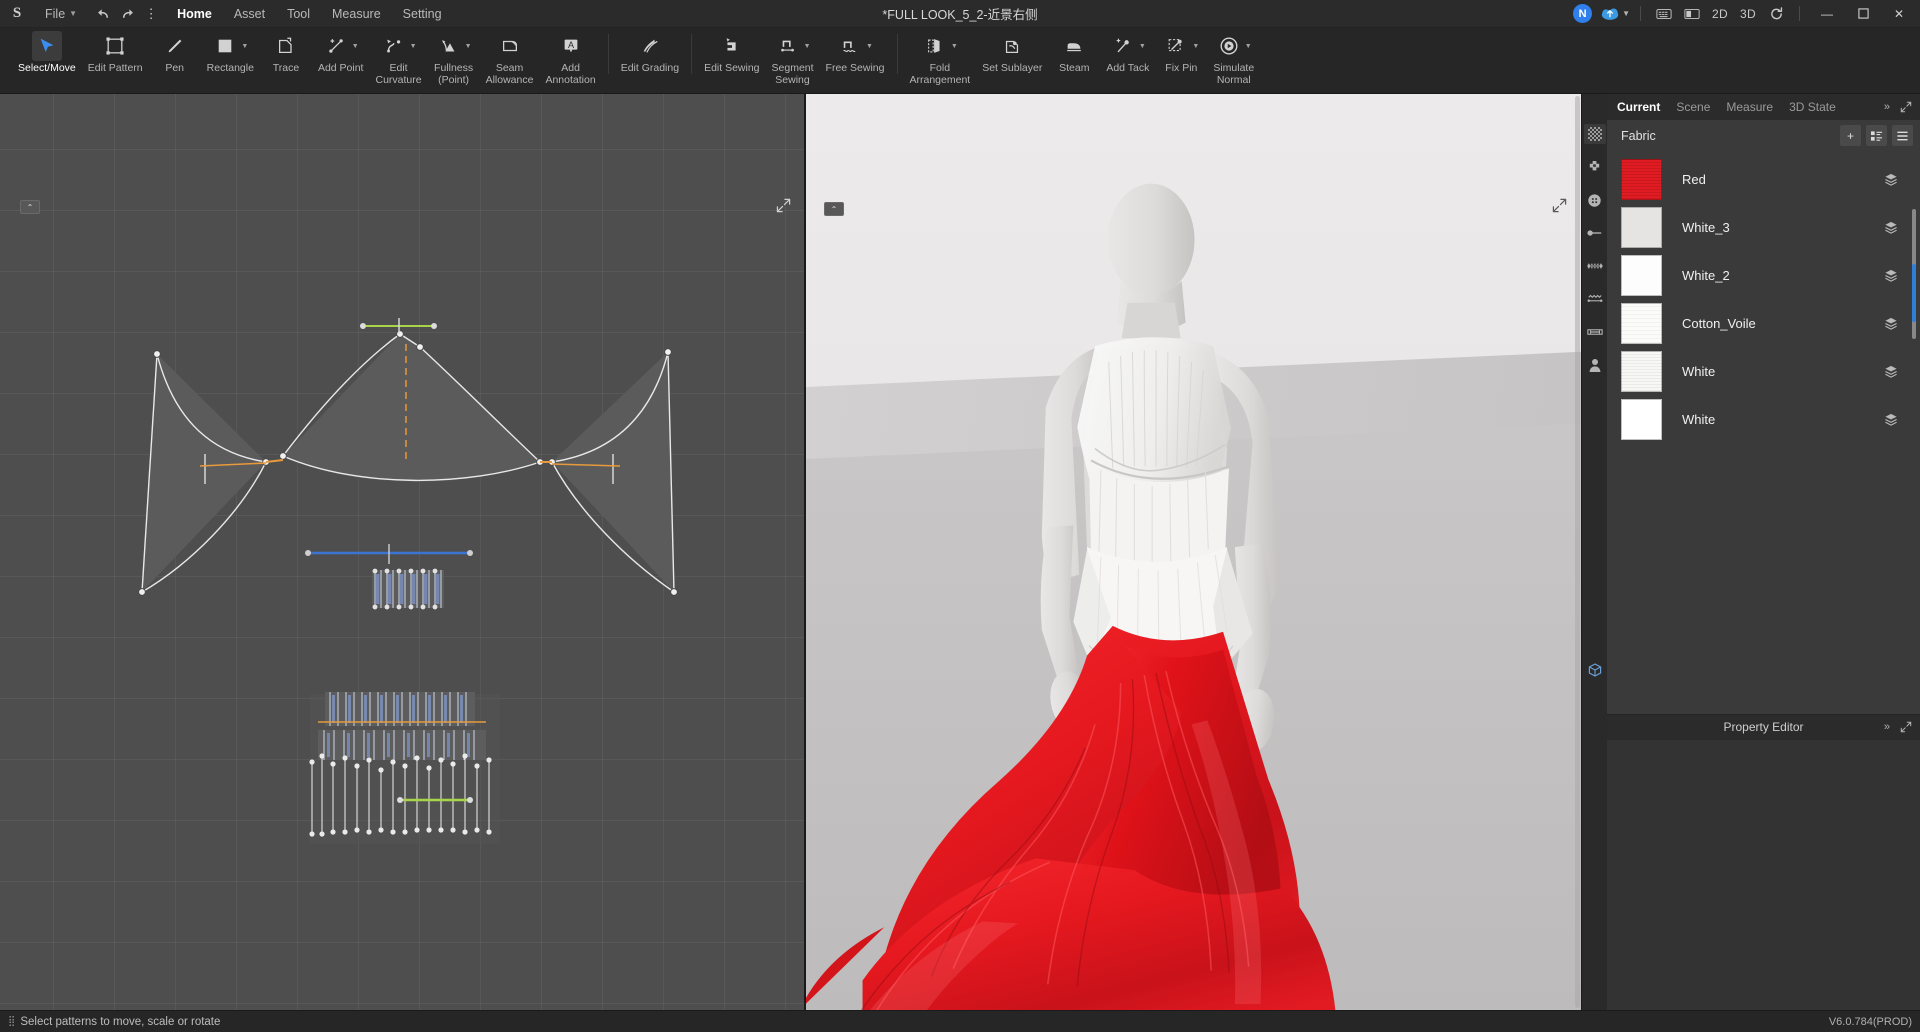 This screenshot has width=1920, height=1032. What do you see at coordinates (1863, 14) in the screenshot?
I see `maximize-button` at bounding box center [1863, 14].